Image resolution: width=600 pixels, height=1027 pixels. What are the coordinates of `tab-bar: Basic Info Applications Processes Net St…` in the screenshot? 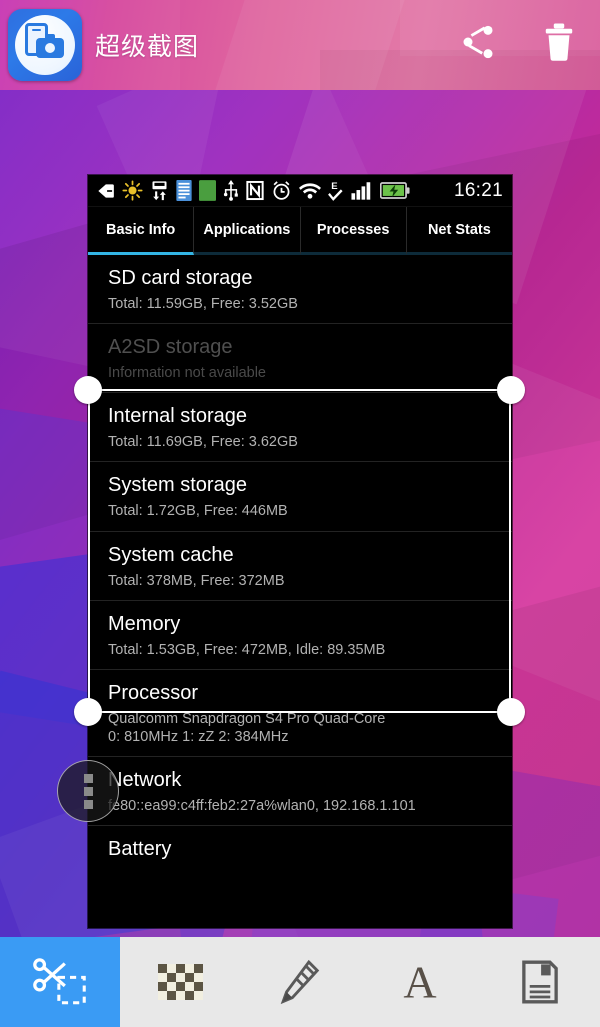 It's located at (300, 231).